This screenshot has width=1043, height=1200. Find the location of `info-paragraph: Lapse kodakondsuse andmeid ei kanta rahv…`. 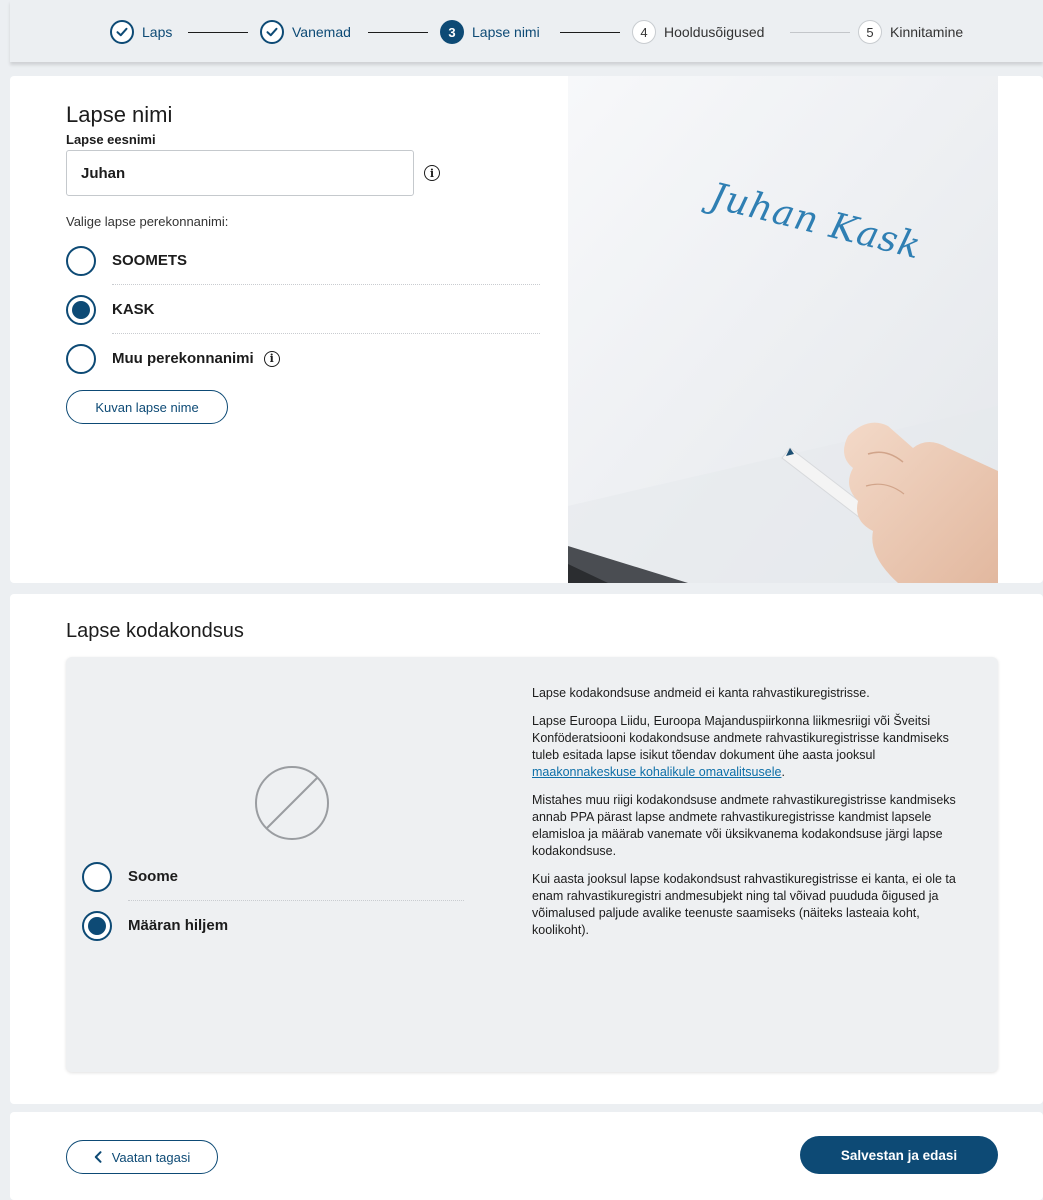

info-paragraph: Lapse kodakondsuse andmeid ei kanta rahv… is located at coordinates (701, 693).